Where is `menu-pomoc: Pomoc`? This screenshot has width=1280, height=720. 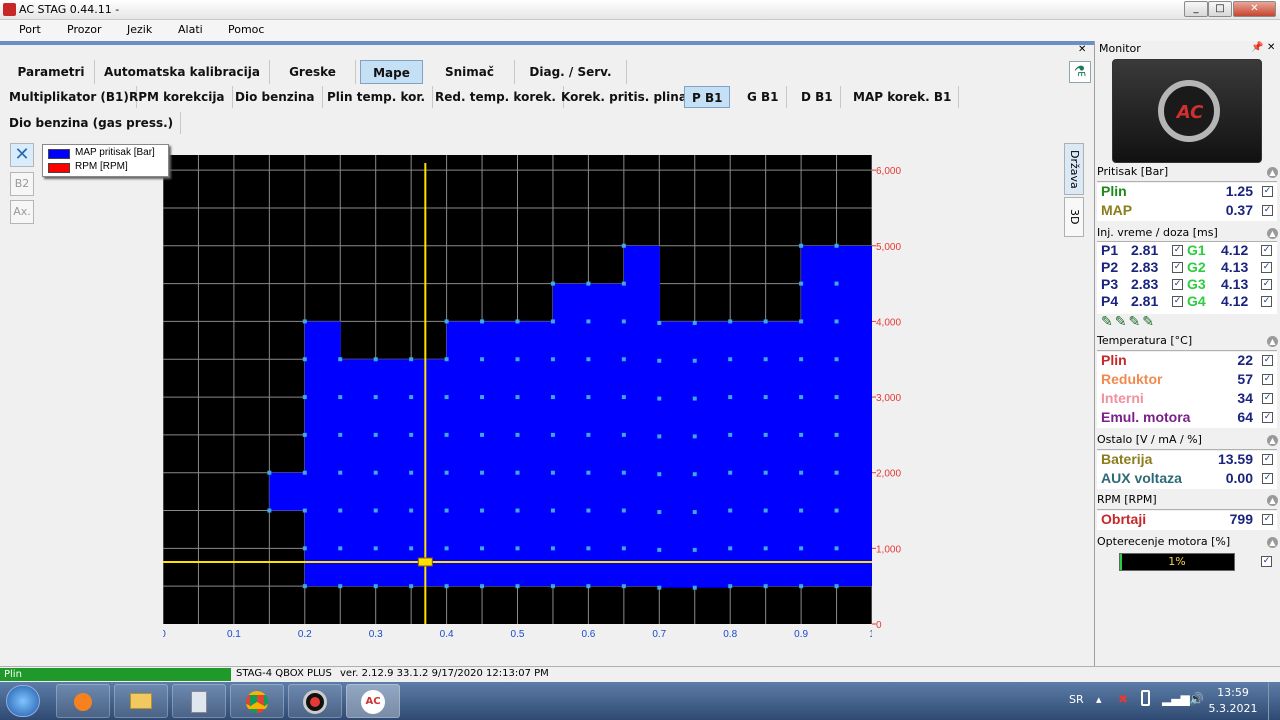 menu-pomoc: Pomoc is located at coordinates (246, 29).